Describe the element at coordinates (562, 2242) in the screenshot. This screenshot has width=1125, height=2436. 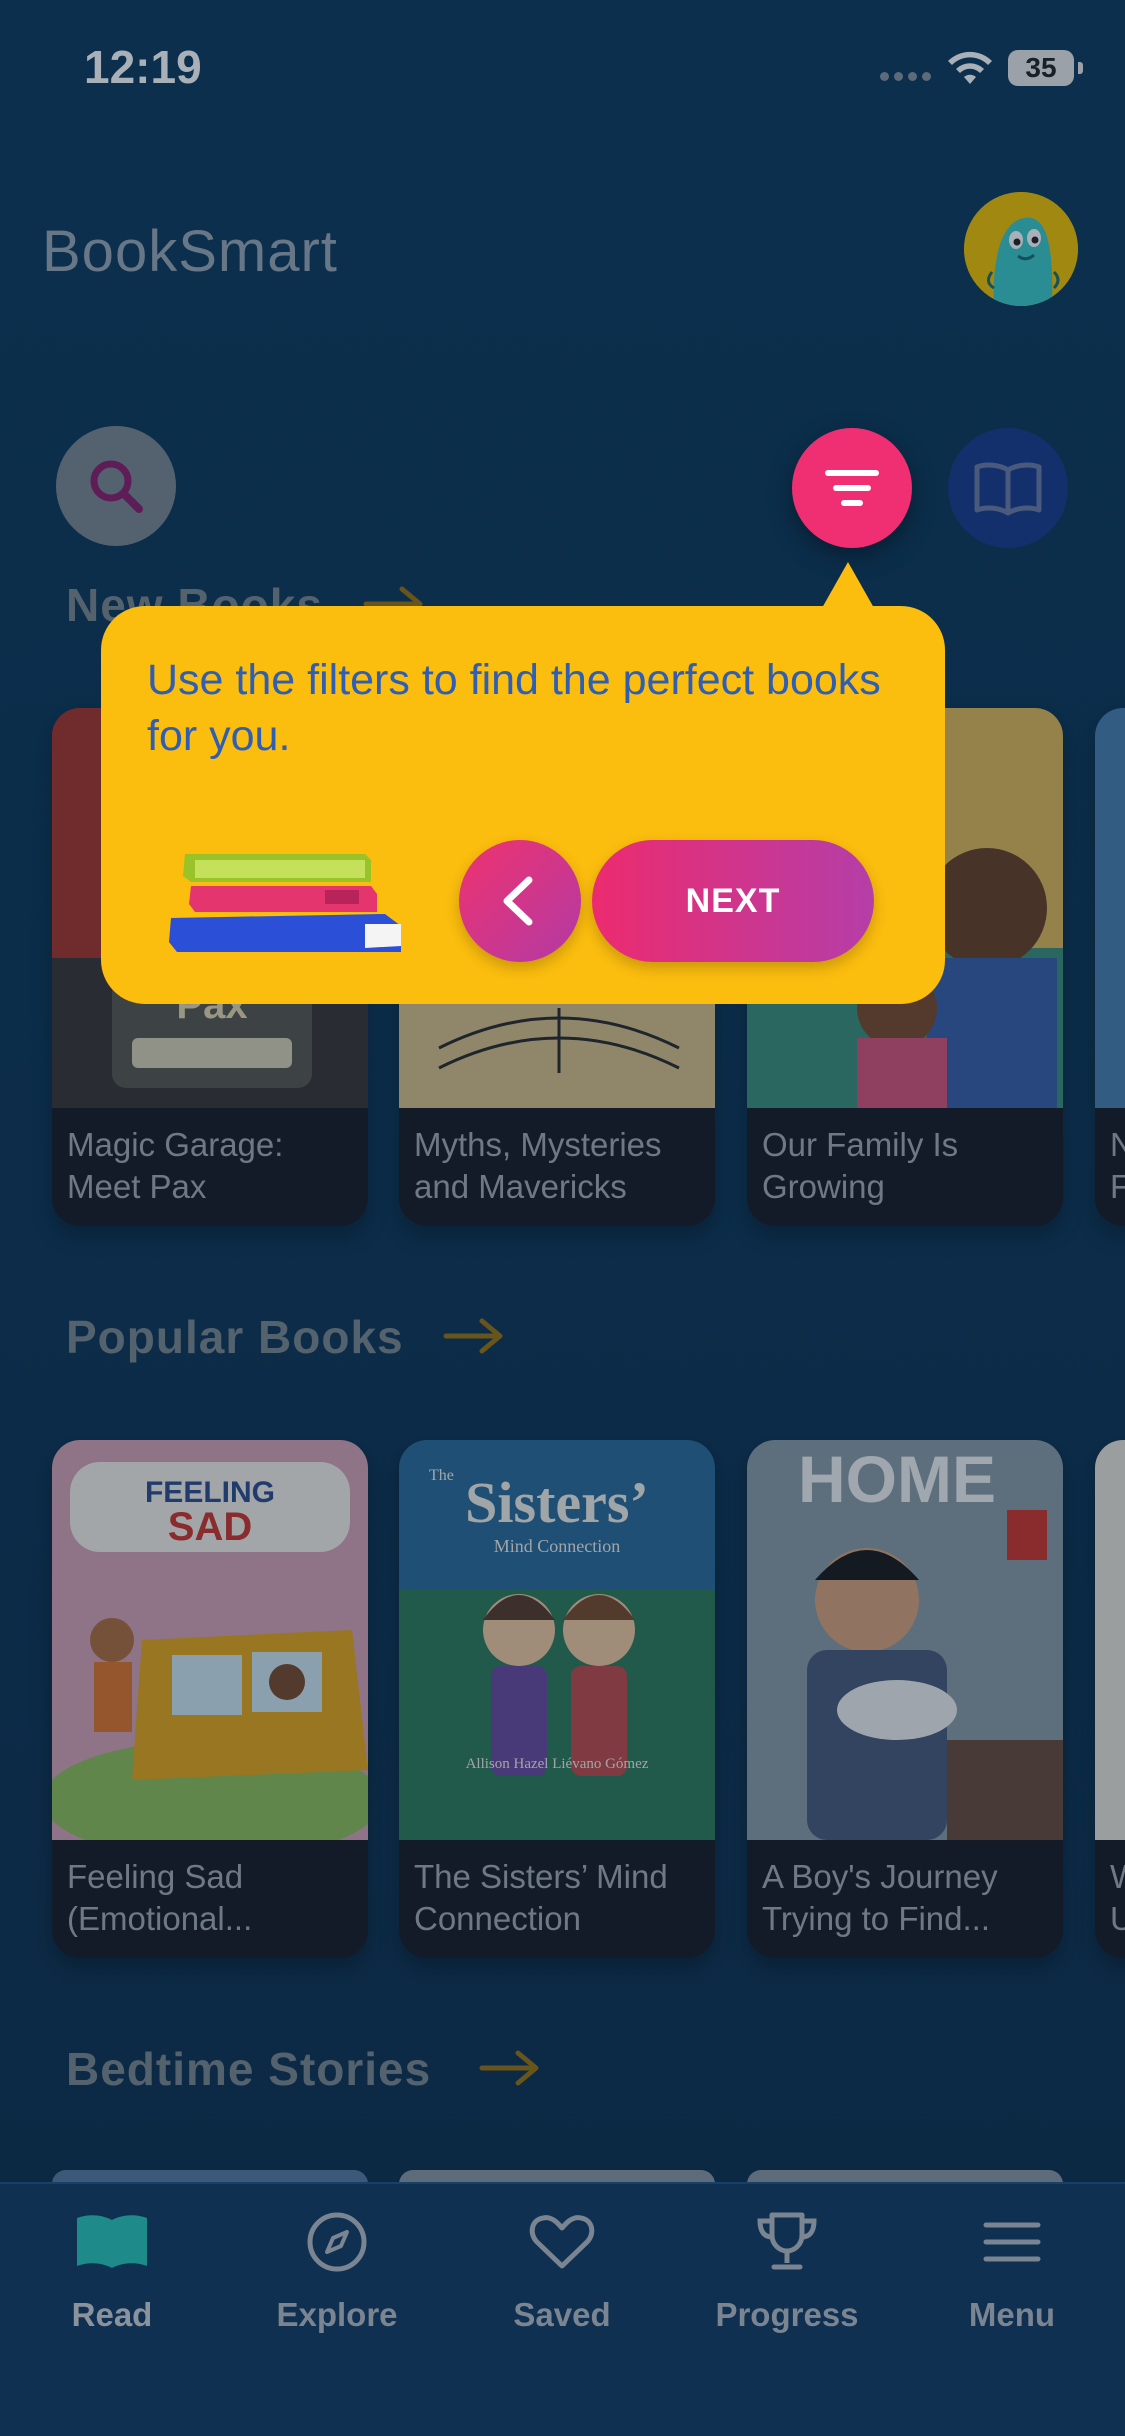
I see `heart-icon` at that location.